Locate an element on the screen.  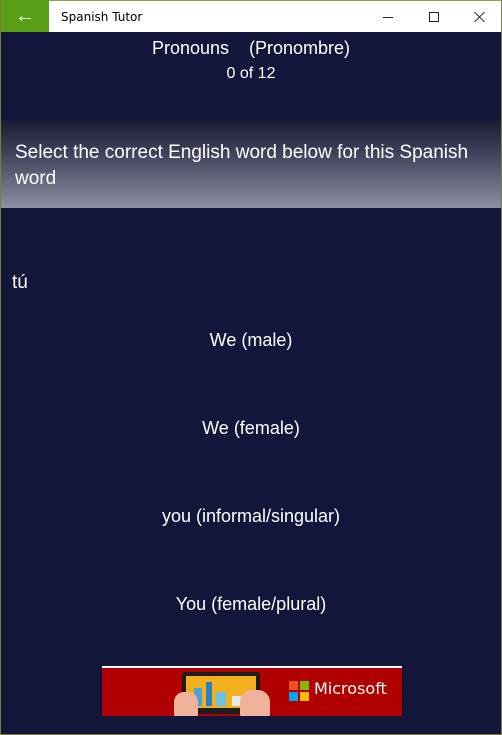
answer-option-3: you (informal/singular) is located at coordinates (251, 516).